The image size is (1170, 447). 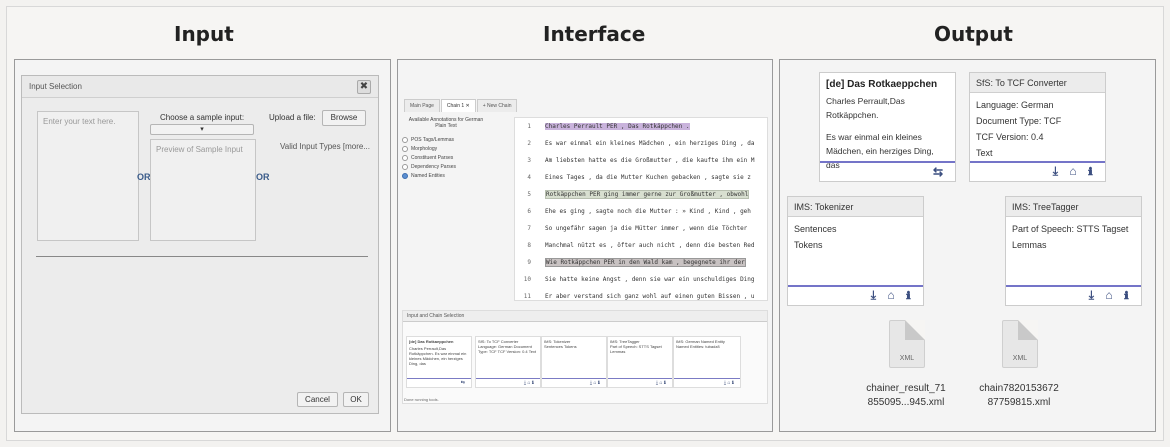 I want to click on line-number: 11, so click(x=527, y=296).